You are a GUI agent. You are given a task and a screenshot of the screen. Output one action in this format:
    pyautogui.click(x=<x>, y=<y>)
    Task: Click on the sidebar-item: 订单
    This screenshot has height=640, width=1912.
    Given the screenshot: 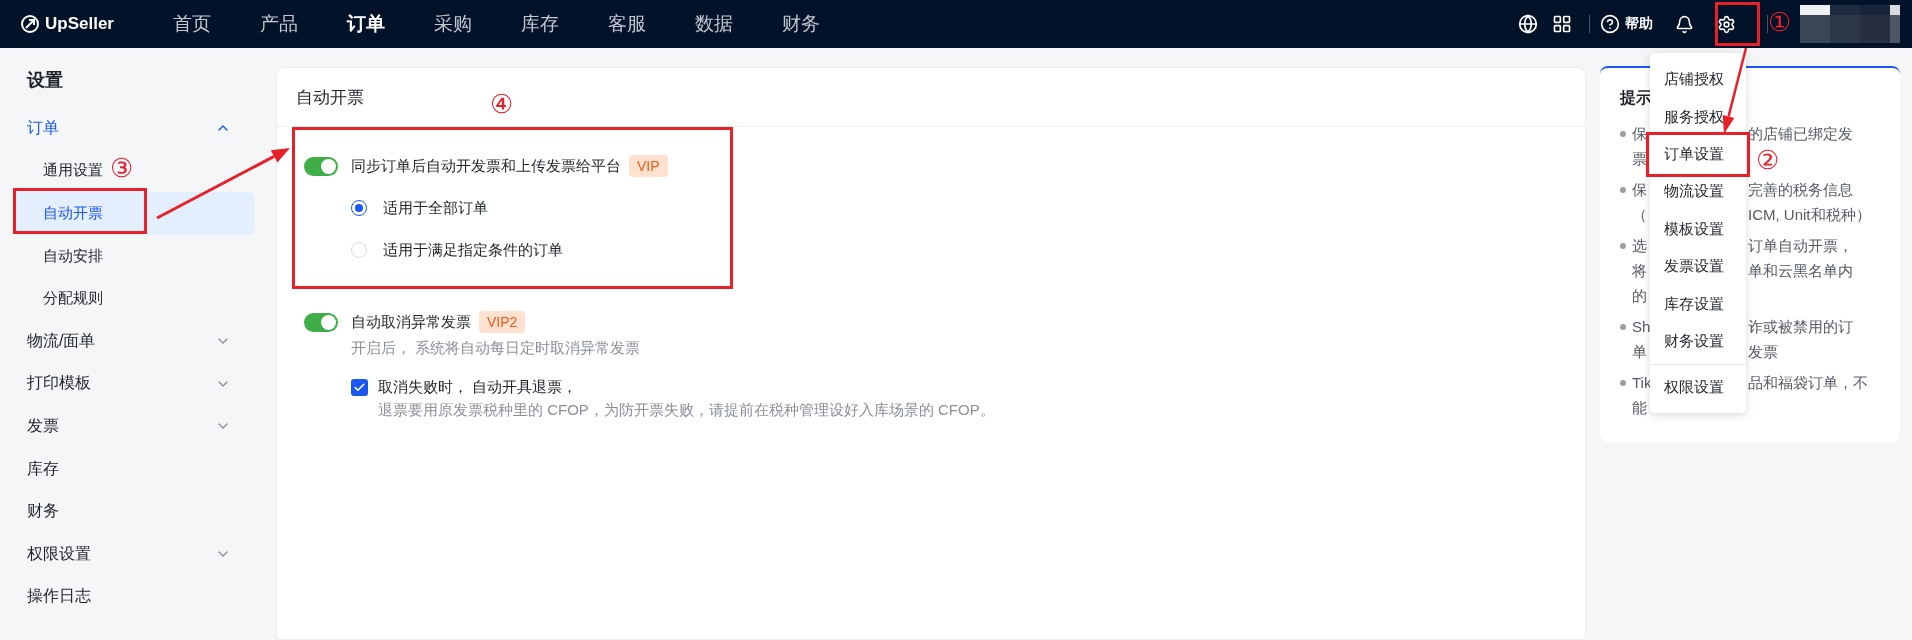 What is the action you would take?
    pyautogui.click(x=129, y=128)
    